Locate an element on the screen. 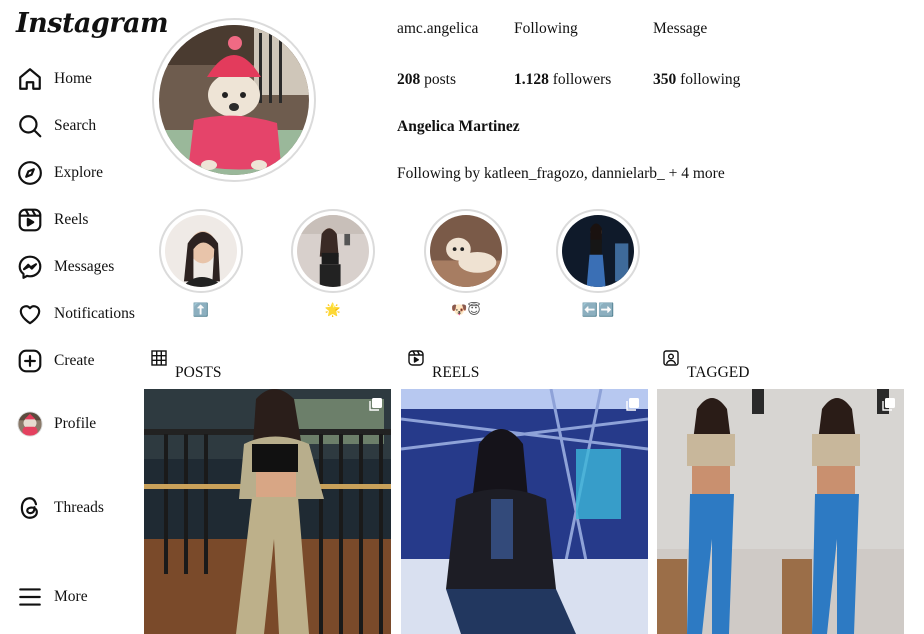  nav-explore-label: Explore is located at coordinates (79, 172).